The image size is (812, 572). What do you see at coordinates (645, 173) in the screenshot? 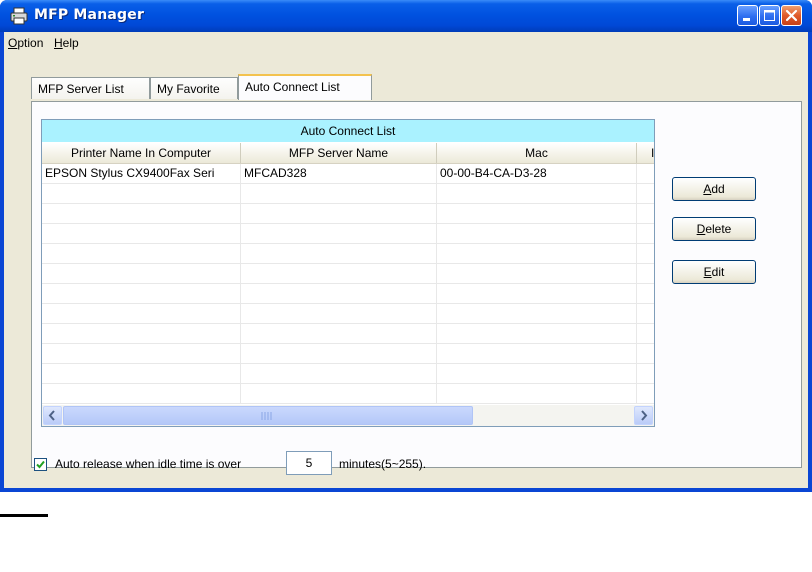
I see `cell-truncated` at bounding box center [645, 173].